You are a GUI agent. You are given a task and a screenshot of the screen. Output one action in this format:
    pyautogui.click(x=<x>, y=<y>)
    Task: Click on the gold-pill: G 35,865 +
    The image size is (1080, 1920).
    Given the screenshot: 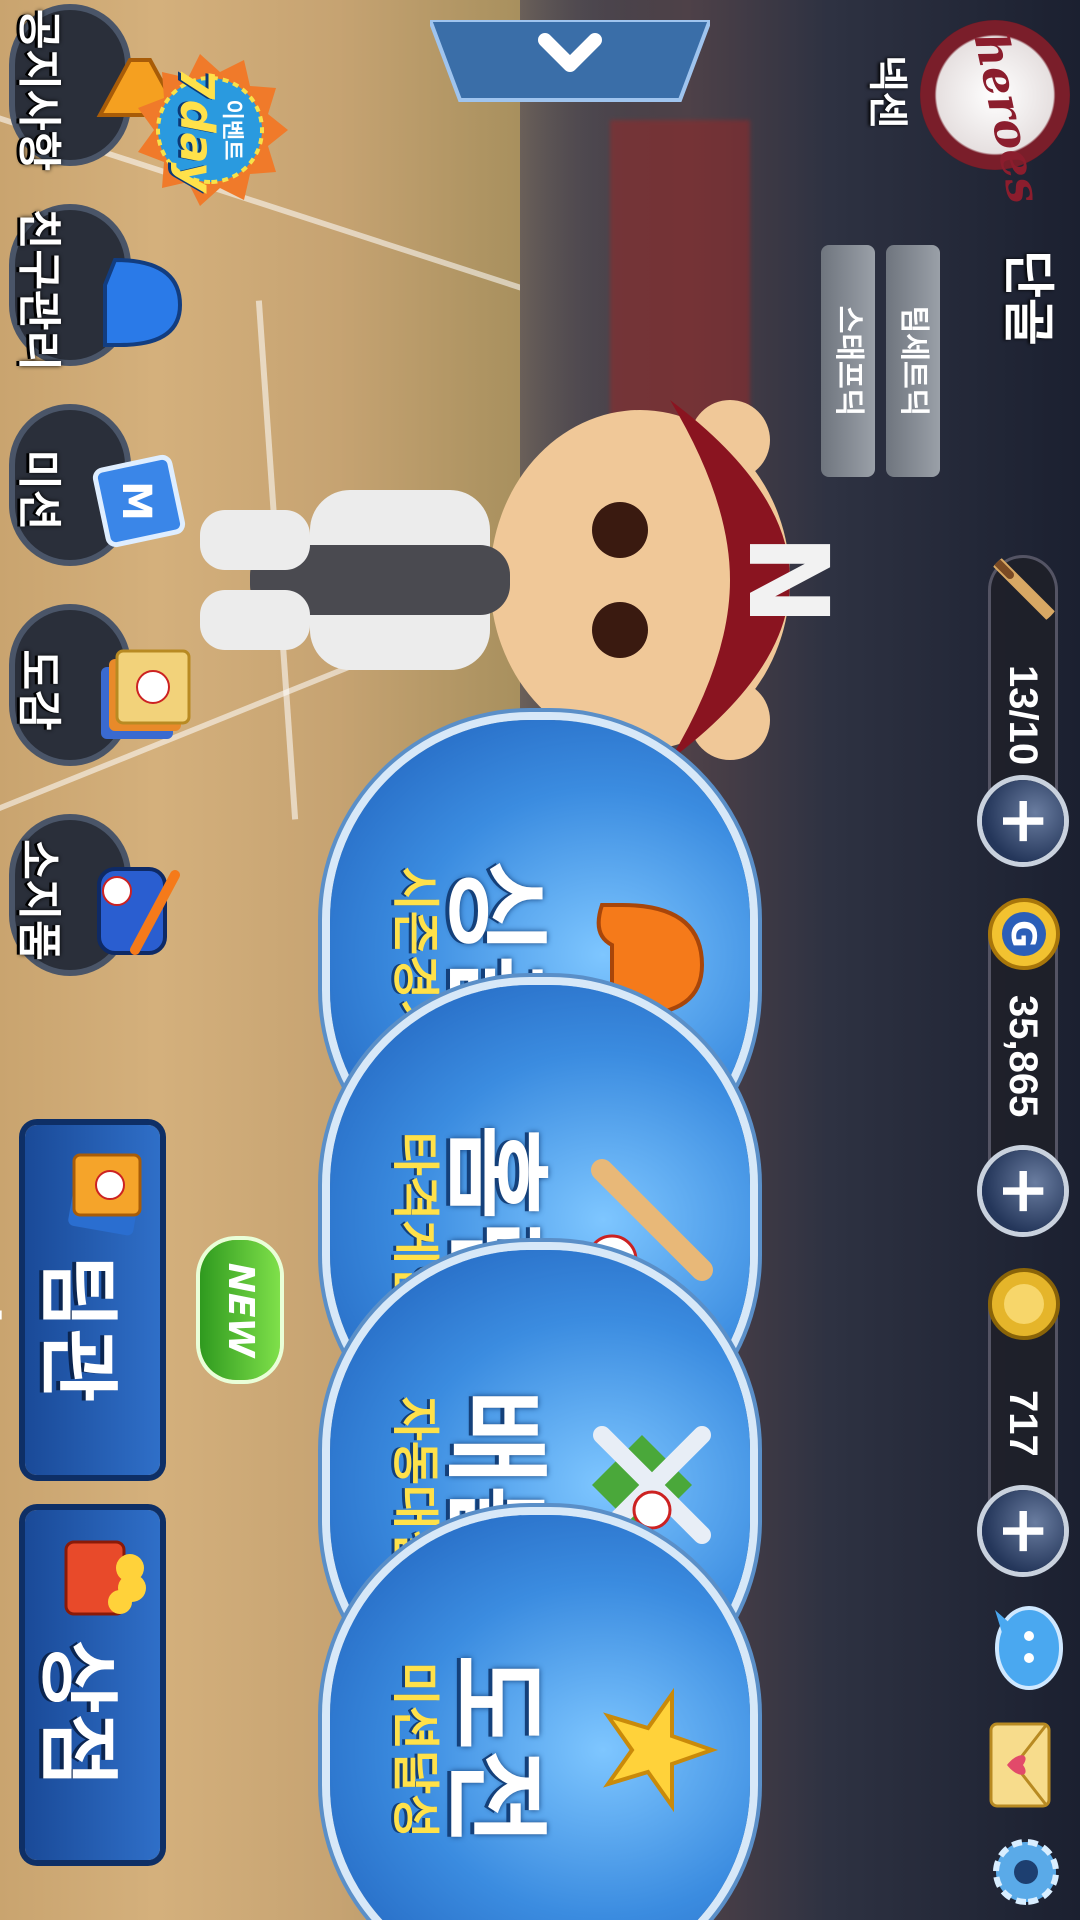 What is the action you would take?
    pyautogui.click(x=1023, y=1065)
    